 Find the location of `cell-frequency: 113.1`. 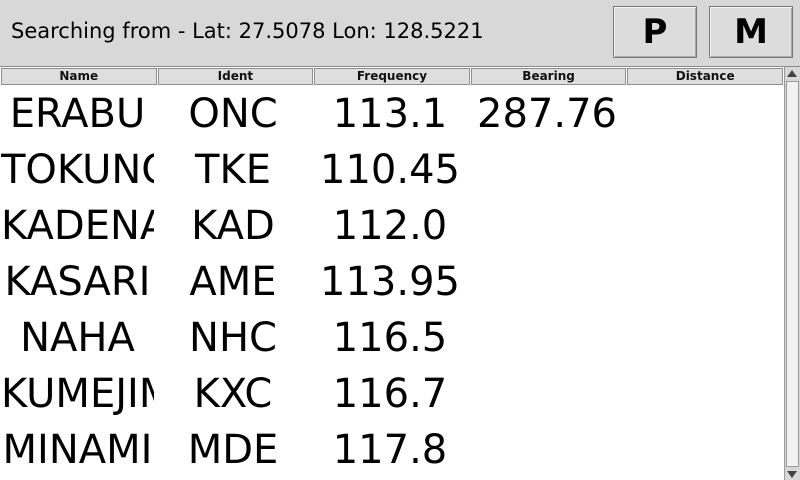

cell-frequency: 113.1 is located at coordinates (390, 114).